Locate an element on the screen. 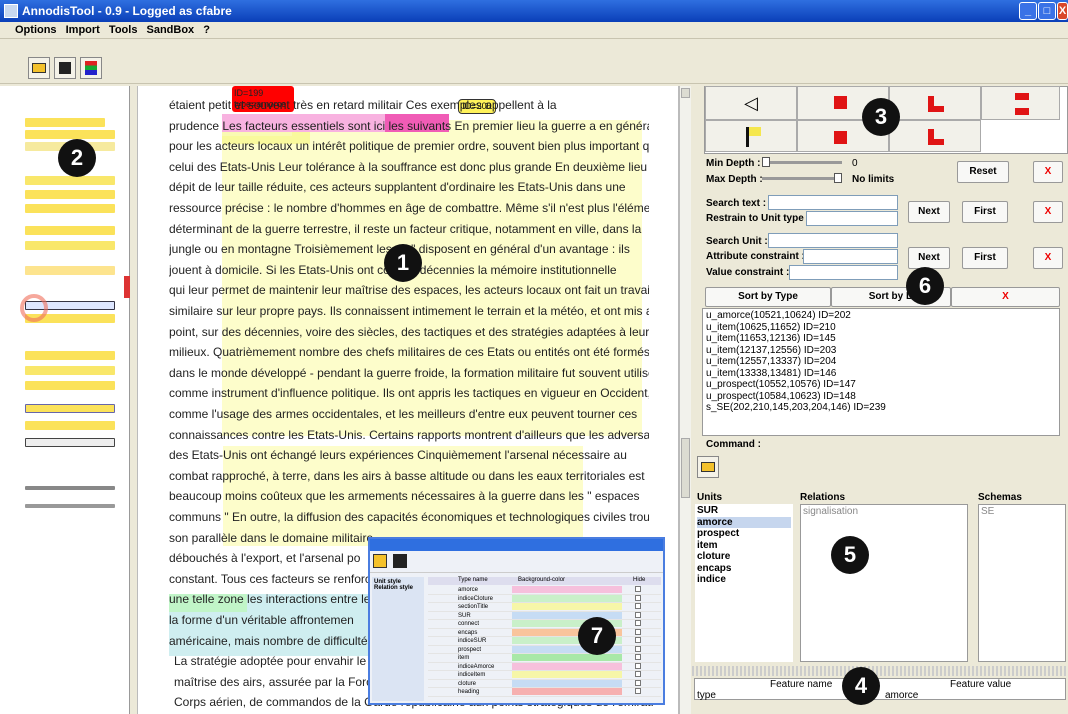  floppy-icon is located at coordinates (400, 561).